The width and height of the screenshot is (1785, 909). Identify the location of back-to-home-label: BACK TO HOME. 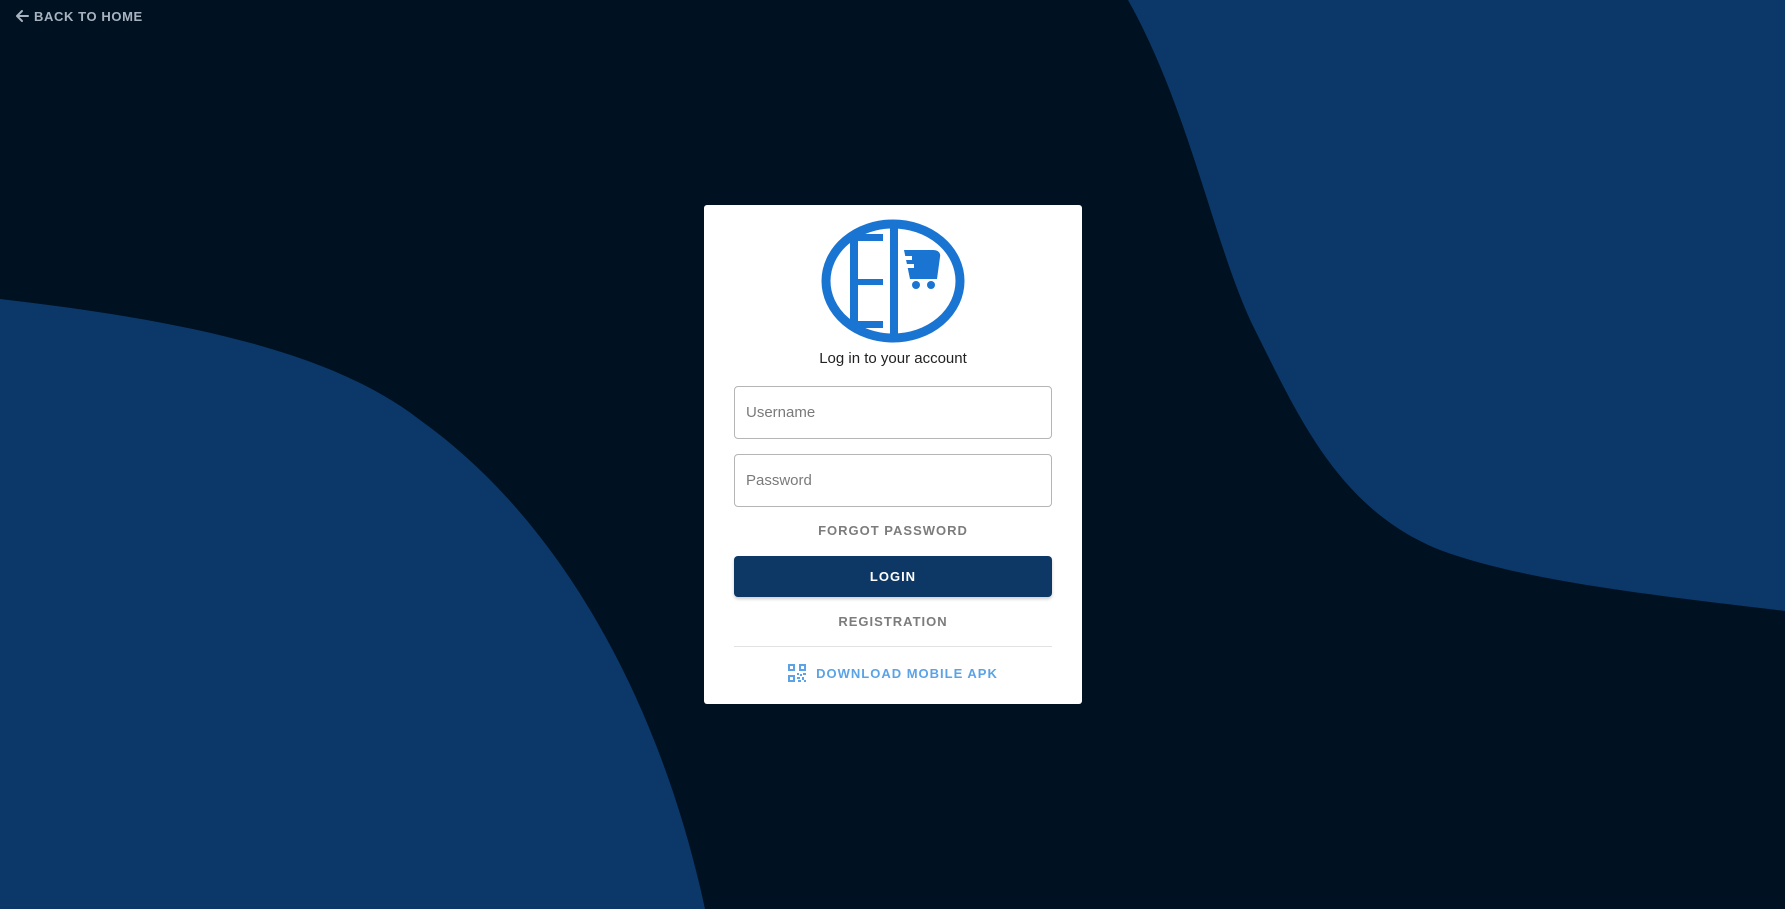
(88, 16).